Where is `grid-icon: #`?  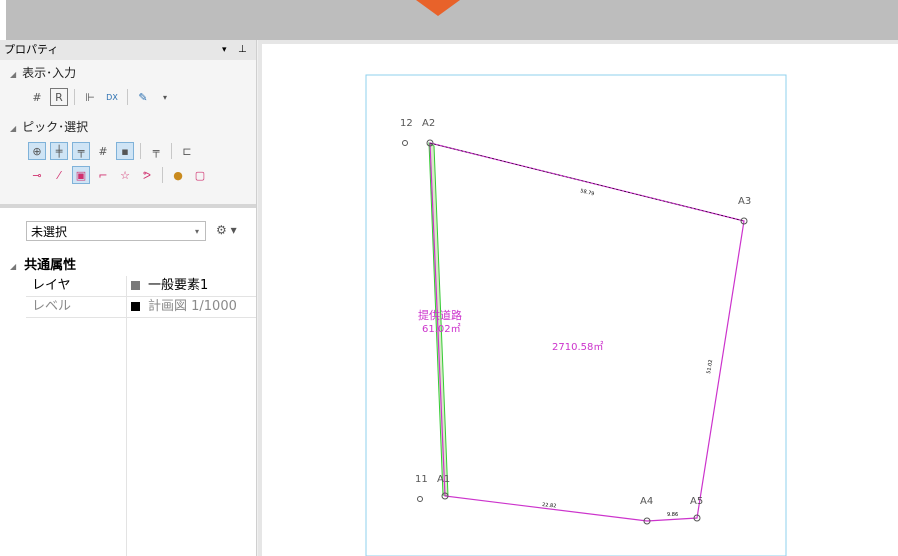
grid-icon: # is located at coordinates (37, 97).